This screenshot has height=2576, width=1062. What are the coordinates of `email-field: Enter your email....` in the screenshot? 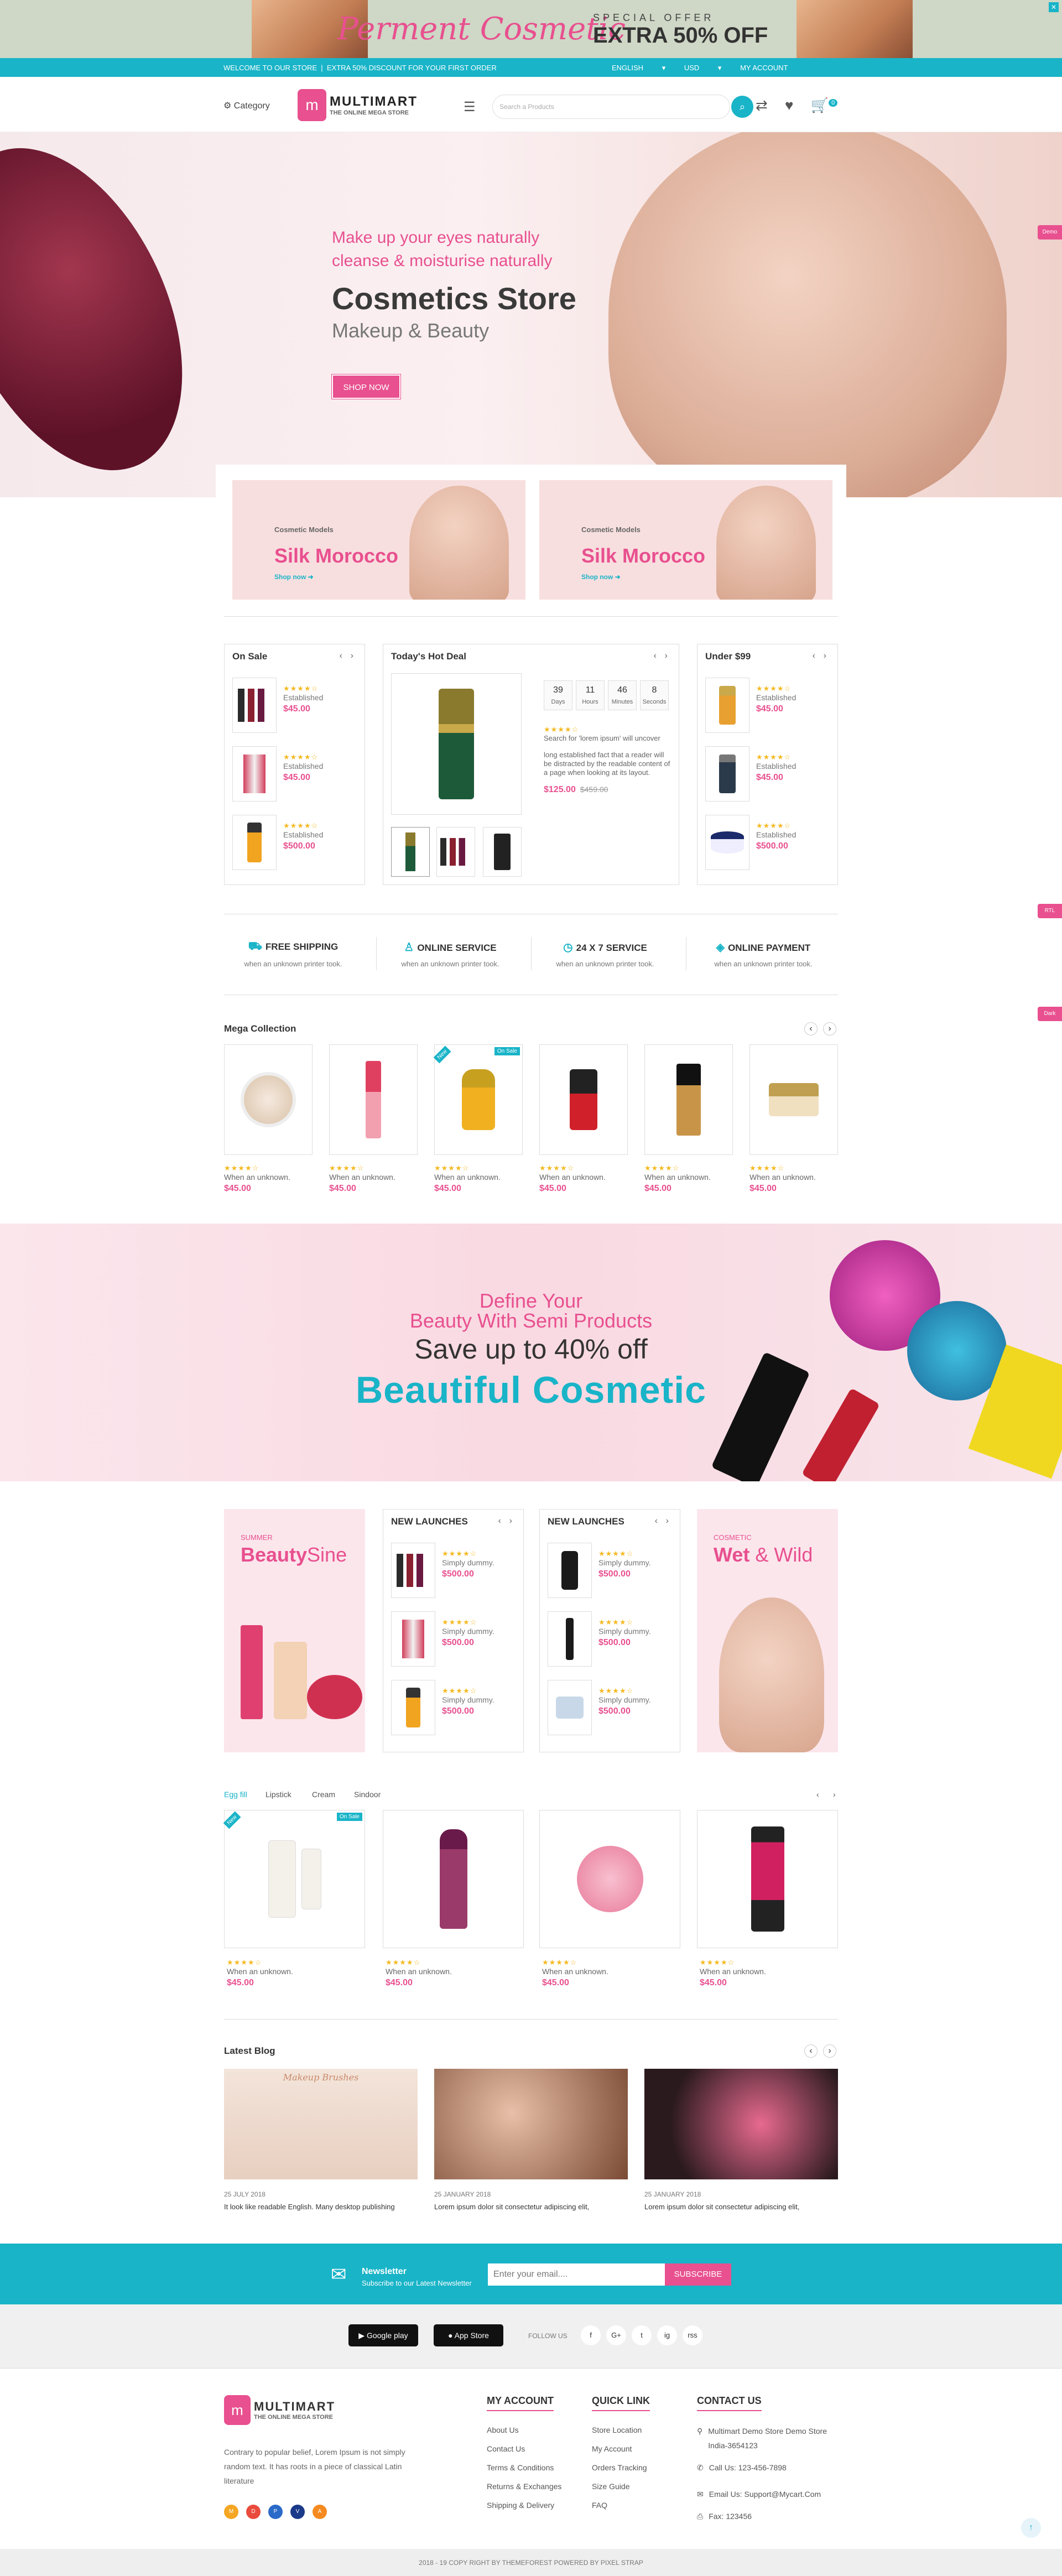 It's located at (576, 2275).